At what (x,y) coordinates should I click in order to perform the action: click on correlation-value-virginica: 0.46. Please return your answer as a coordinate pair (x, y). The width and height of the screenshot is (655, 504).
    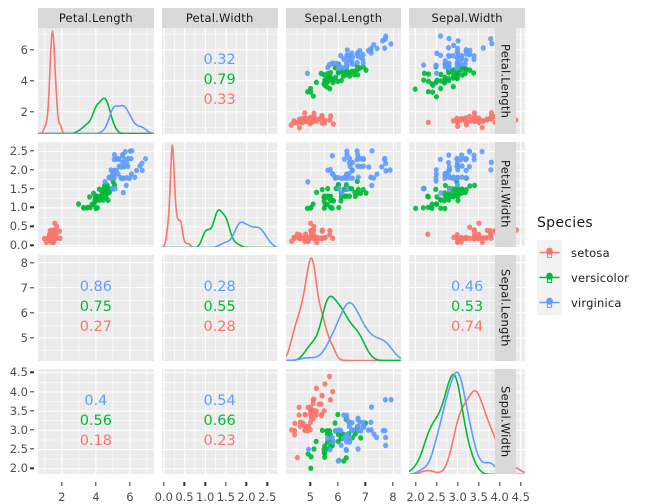
    Looking at the image, I should click on (467, 287).